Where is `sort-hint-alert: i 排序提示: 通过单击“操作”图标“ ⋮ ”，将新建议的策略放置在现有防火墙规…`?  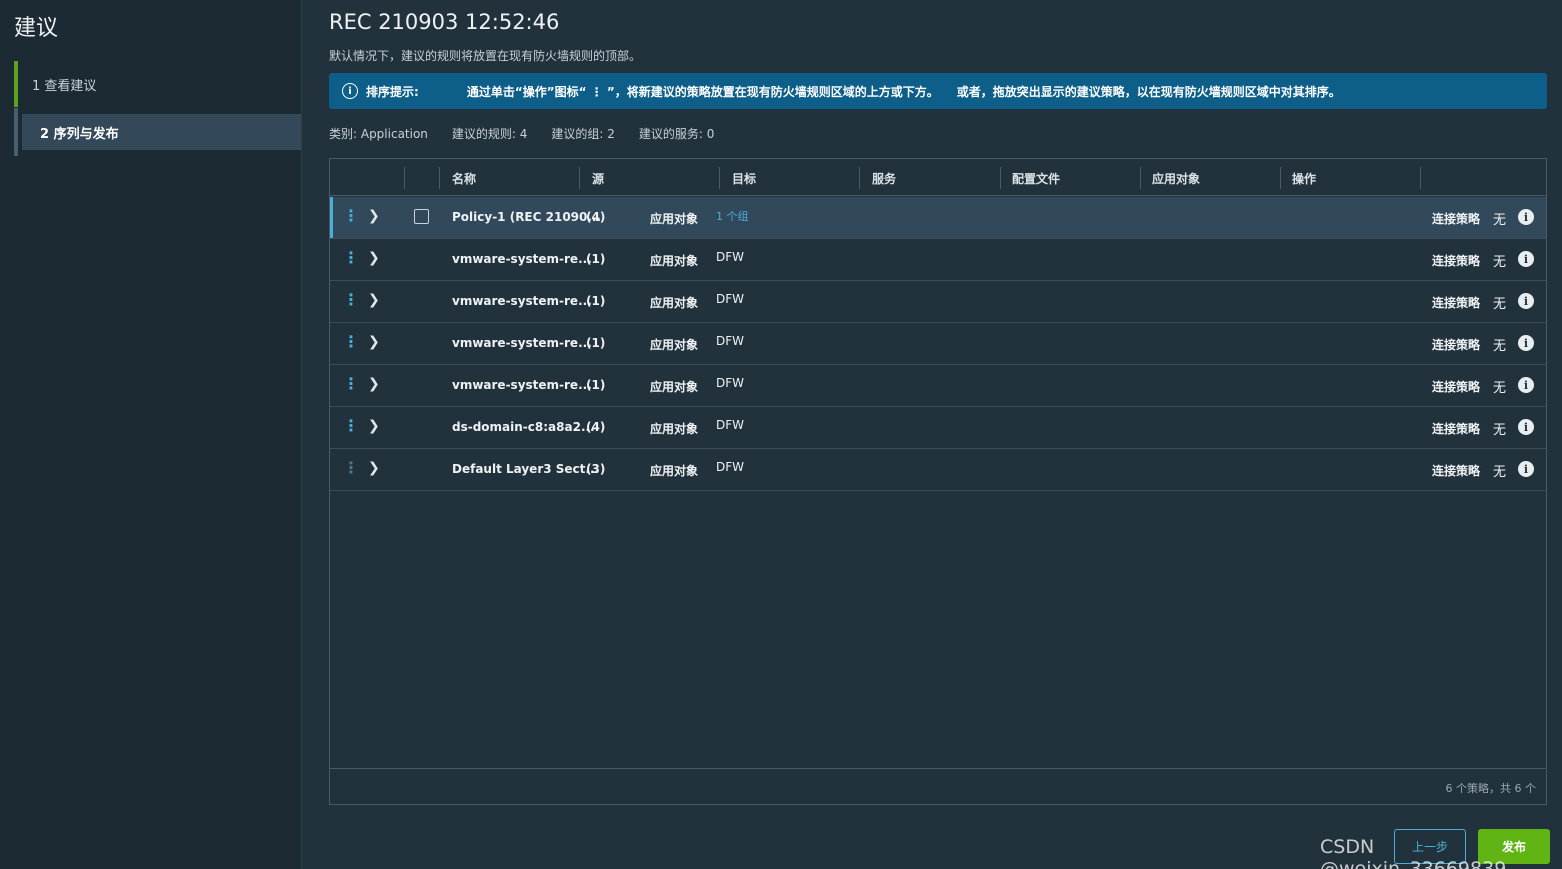 sort-hint-alert: i 排序提示: 通过单击“操作”图标“ ⋮ ”，将新建议的策略放置在现有防火墙规… is located at coordinates (938, 91).